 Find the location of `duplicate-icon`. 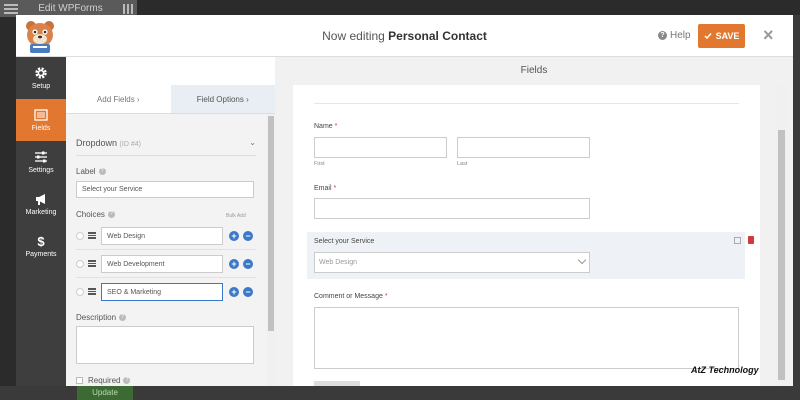

duplicate-icon is located at coordinates (737, 240).